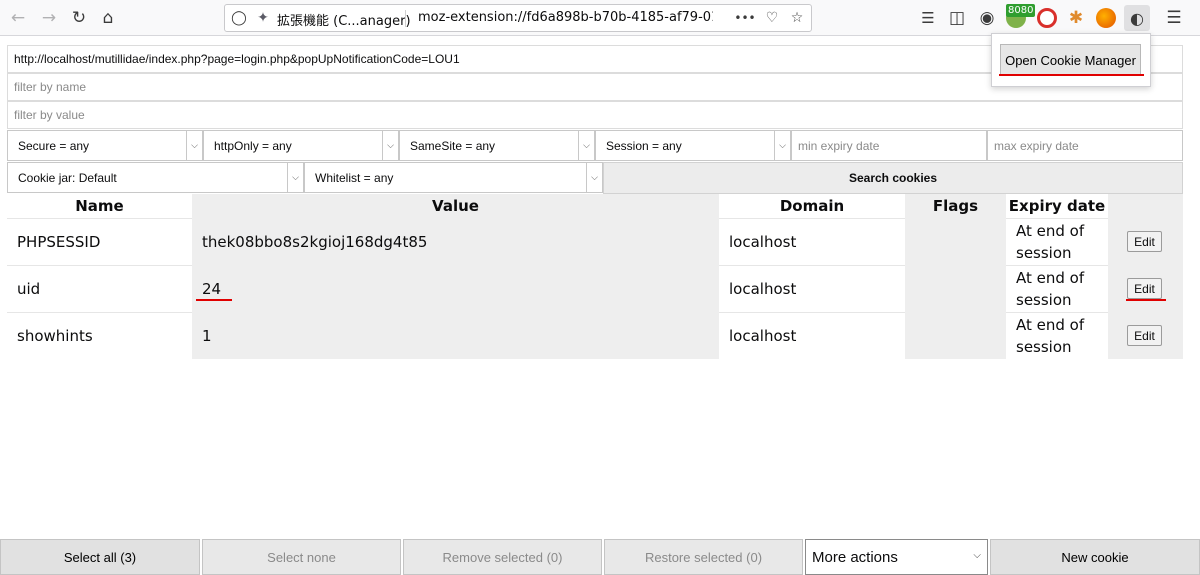  I want to click on samesite-select: SameSite = any ⌵, so click(497, 145).